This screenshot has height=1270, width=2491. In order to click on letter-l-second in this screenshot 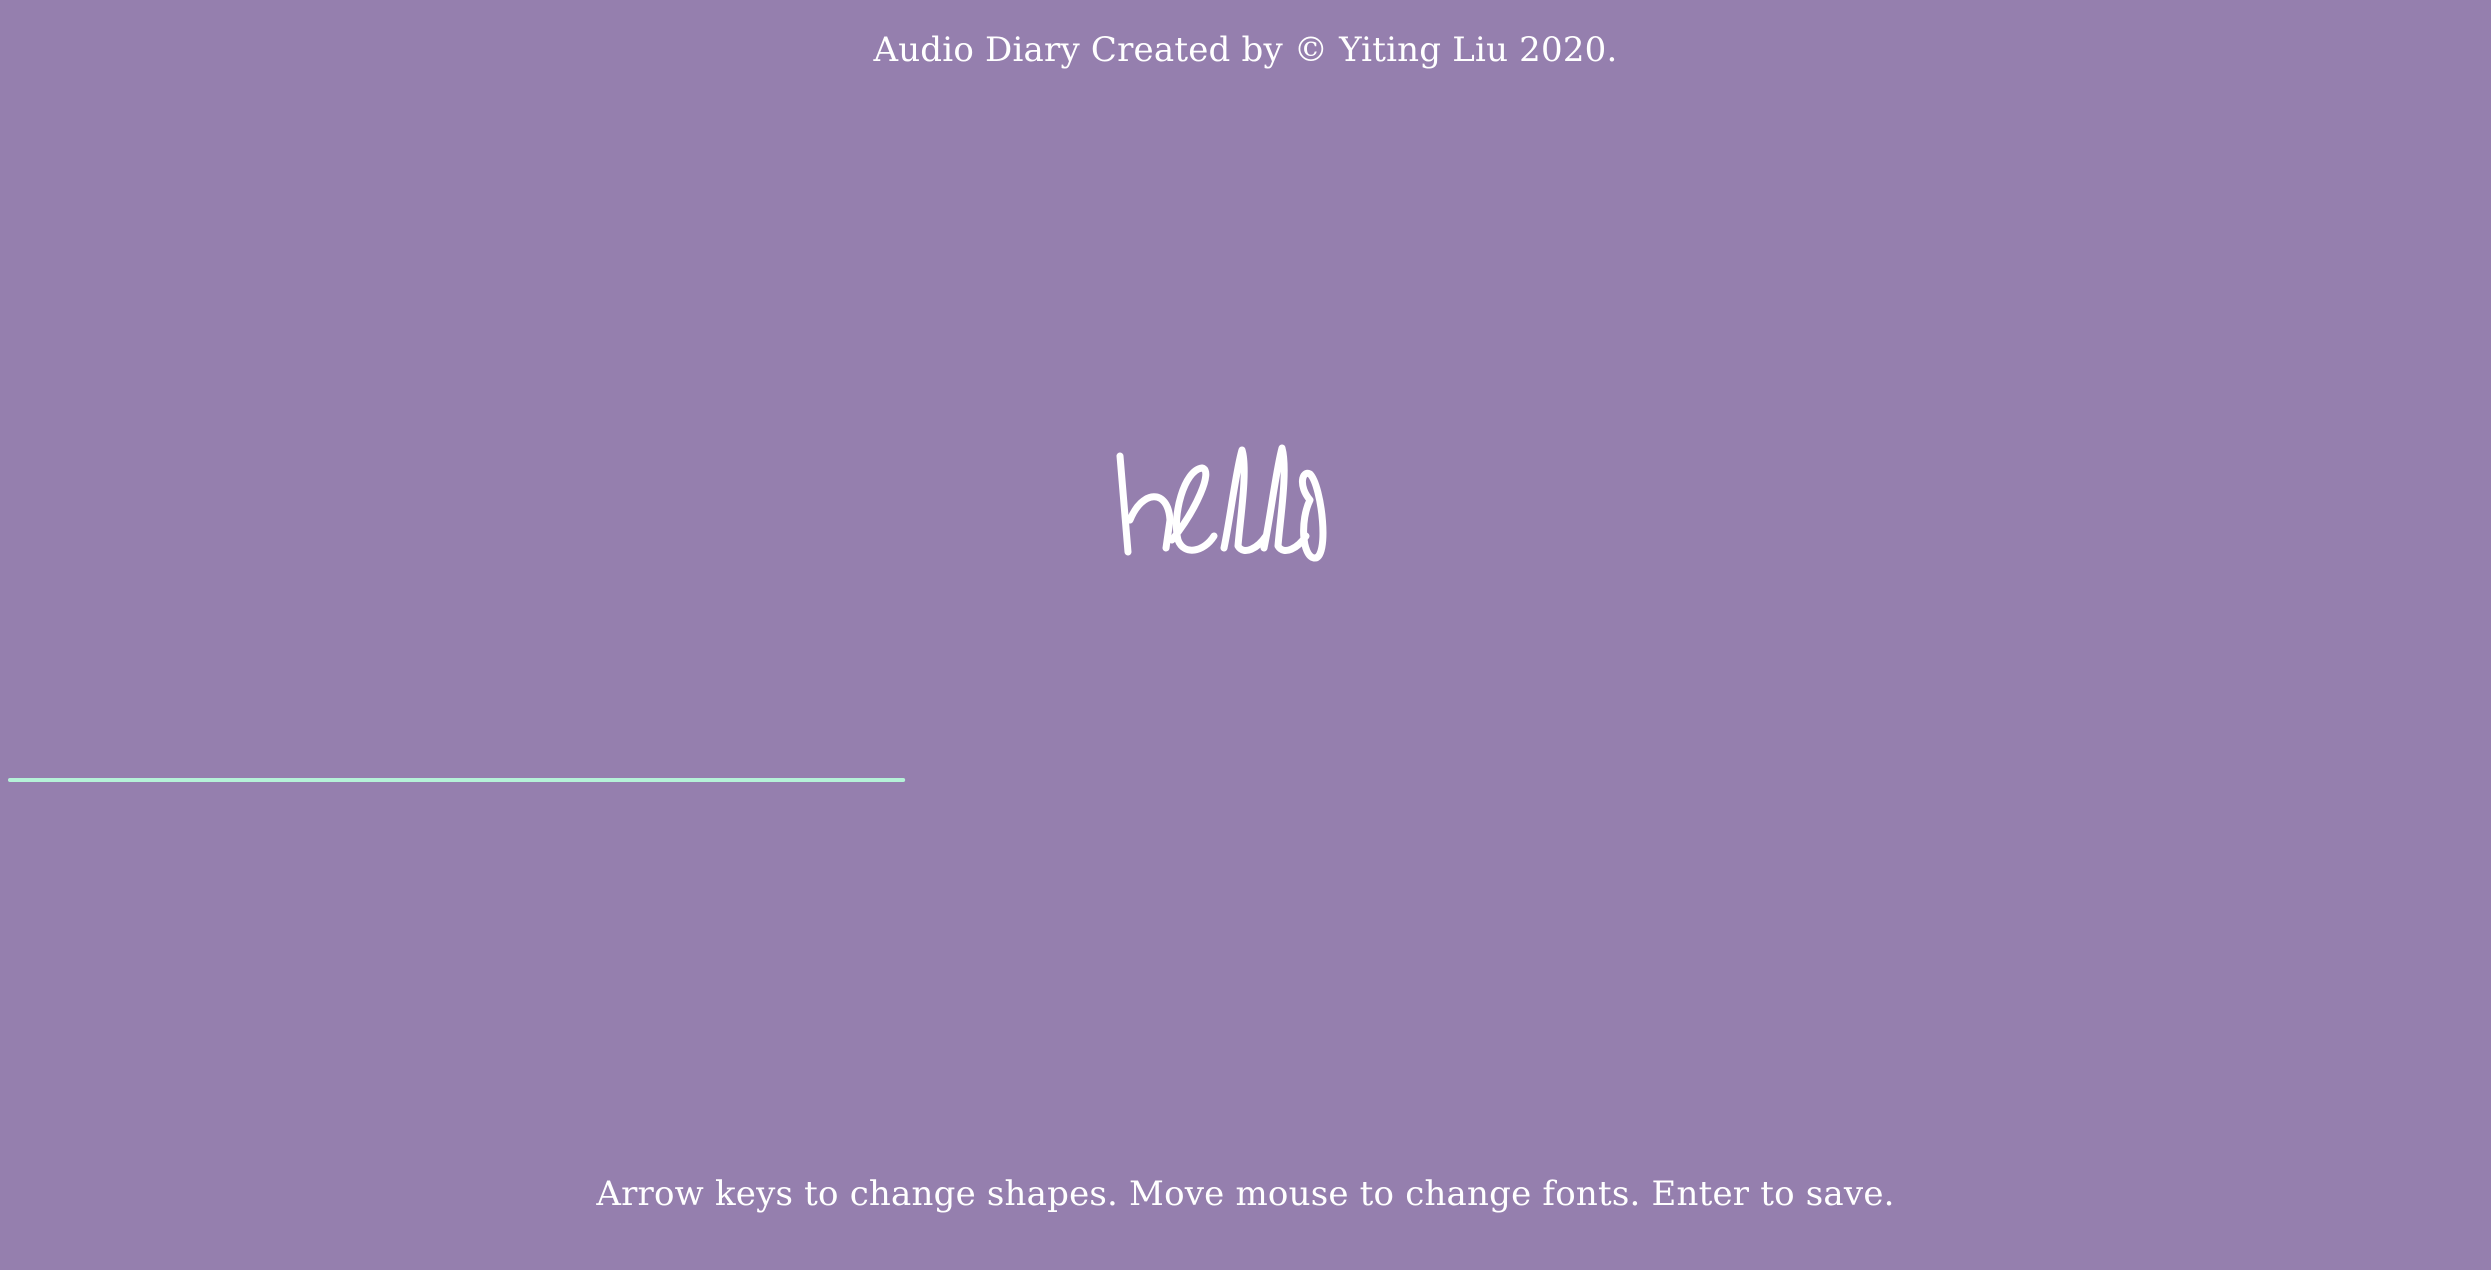, I will do `click(1285, 499)`.